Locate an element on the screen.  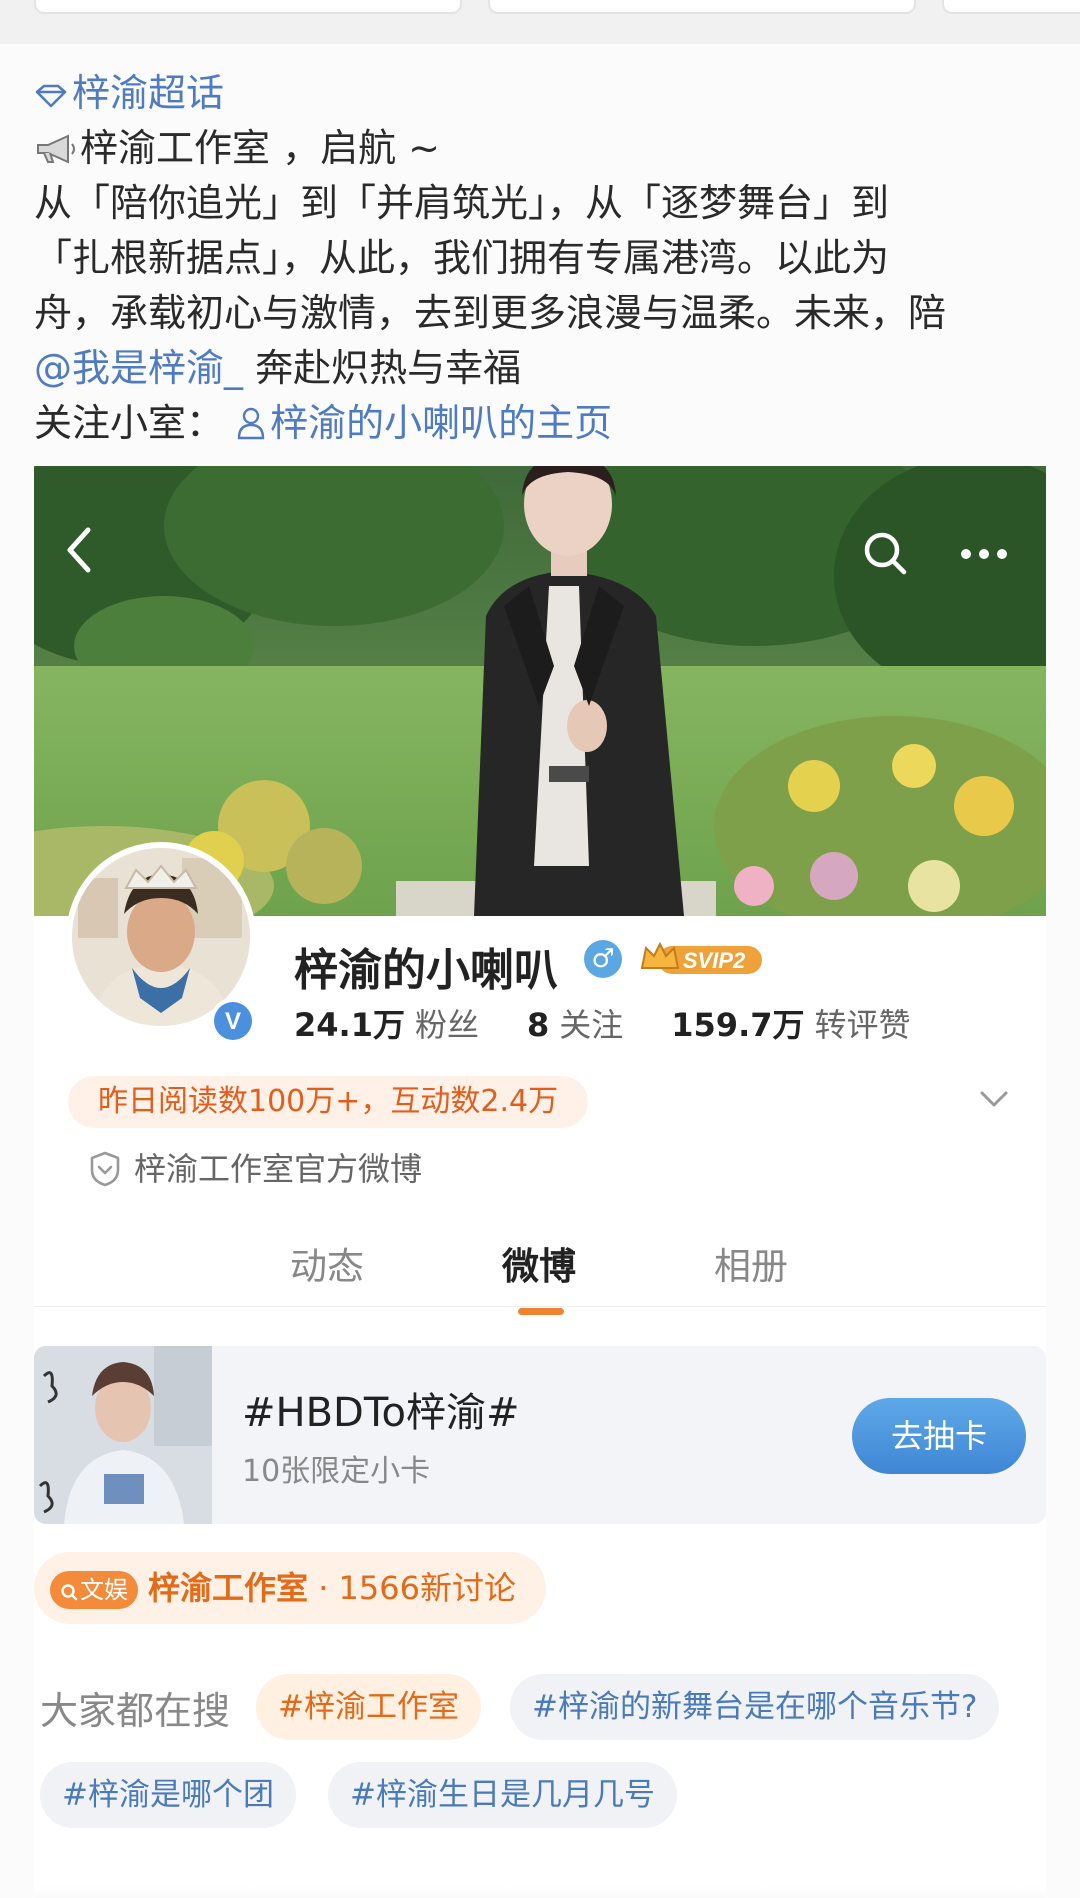
tab-activity: 动态 is located at coordinates (327, 1263).